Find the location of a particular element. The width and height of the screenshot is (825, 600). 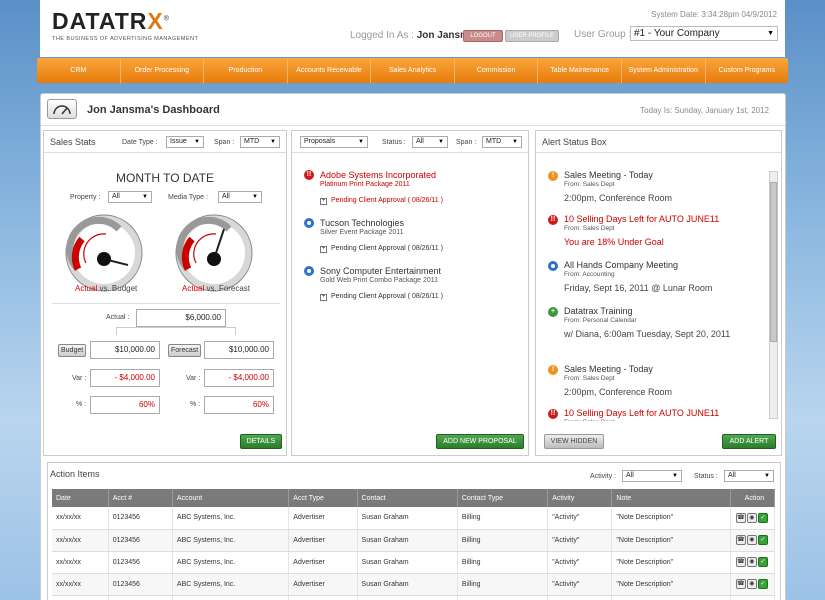

user-profile-button: USER PROFILE is located at coordinates (532, 36).